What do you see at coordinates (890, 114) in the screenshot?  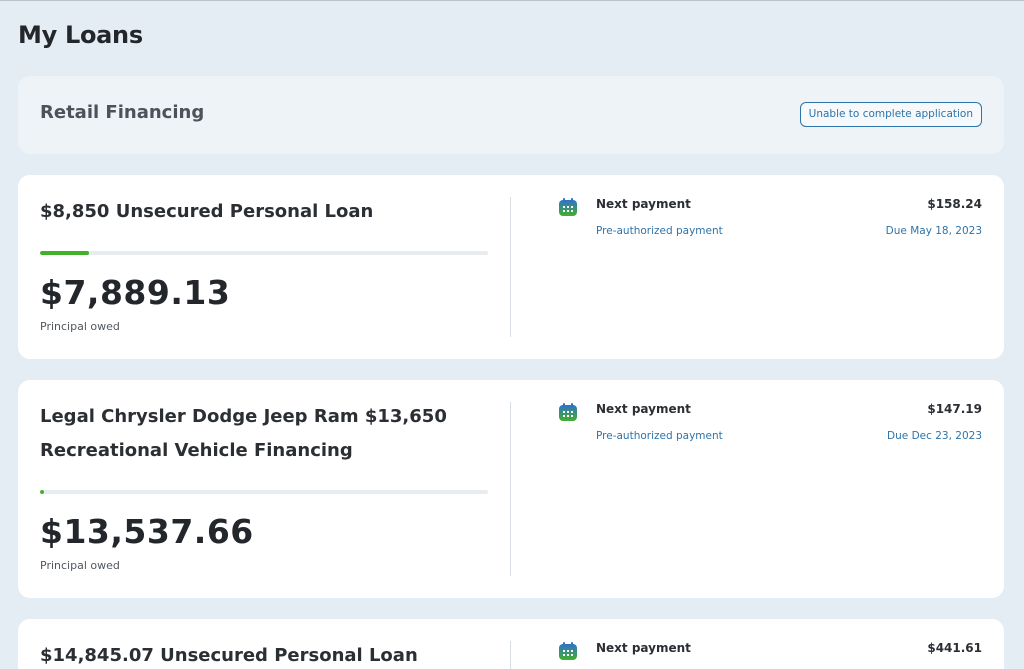 I see `status-badge: Unable to complete application` at bounding box center [890, 114].